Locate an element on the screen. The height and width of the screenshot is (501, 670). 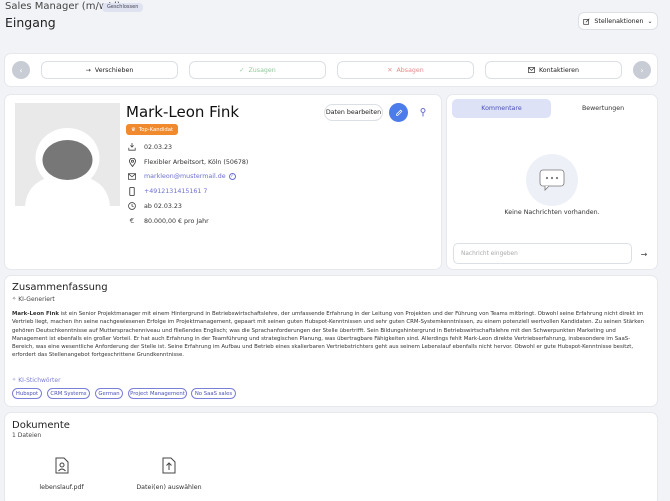
date-applied: 02.03.23 is located at coordinates (158, 147).